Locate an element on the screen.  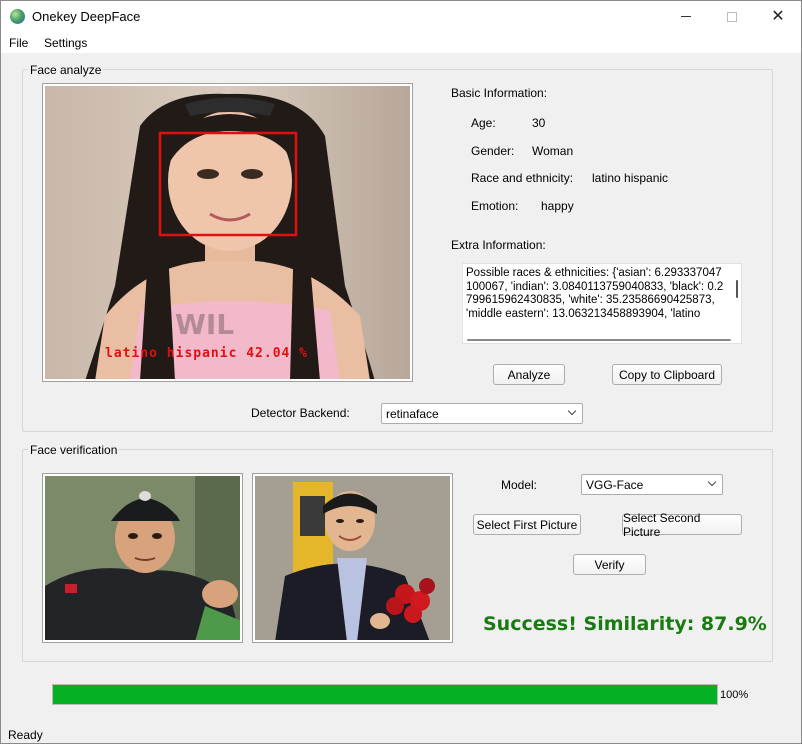
age-value: 30 is located at coordinates (539, 123).